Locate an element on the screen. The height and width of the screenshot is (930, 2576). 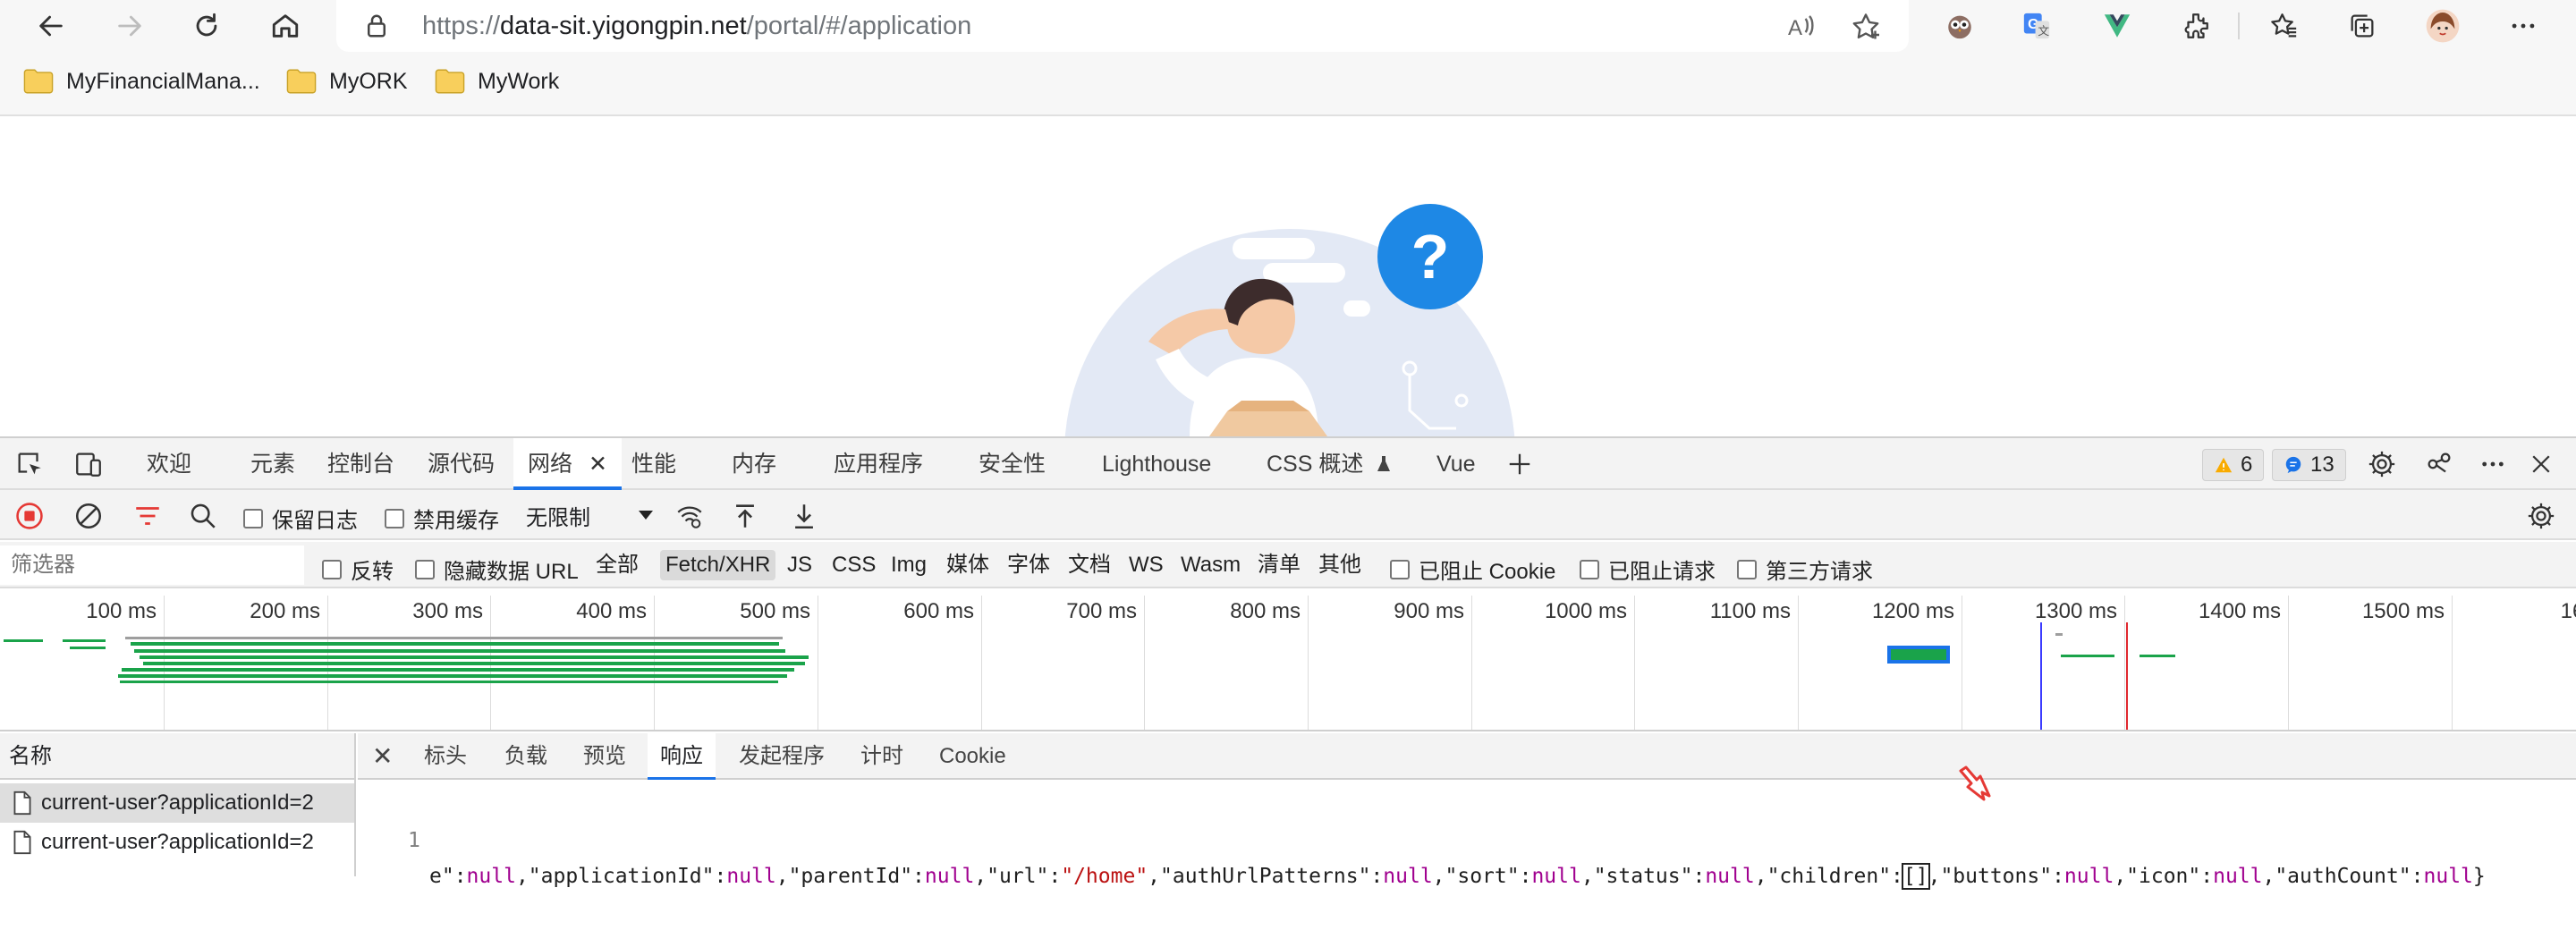
tab-memory: 内存 is located at coordinates (754, 464).